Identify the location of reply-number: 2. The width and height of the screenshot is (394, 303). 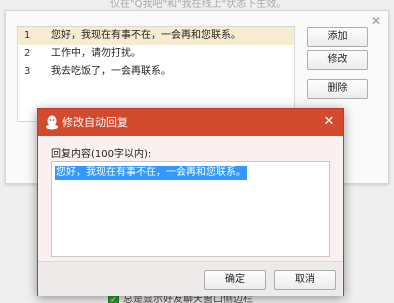
(27, 53).